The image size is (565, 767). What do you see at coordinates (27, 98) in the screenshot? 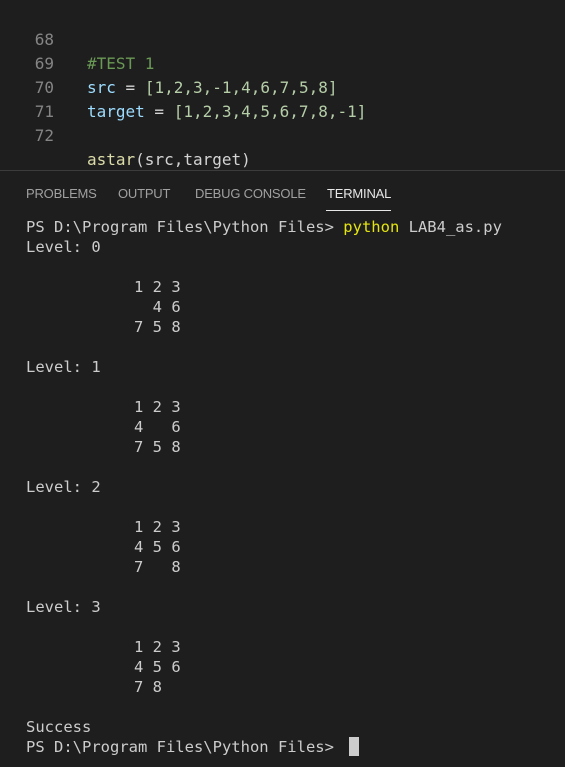
I see `code-line: 71` at bounding box center [27, 98].